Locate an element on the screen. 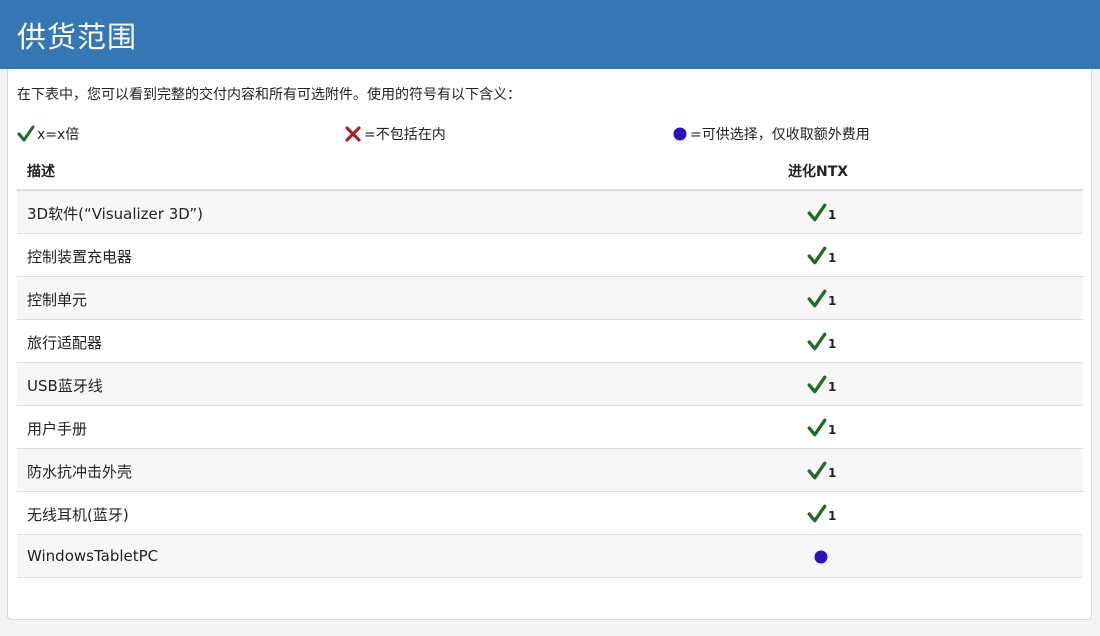 This screenshot has width=1100, height=636. row-label: 用户手册 is located at coordinates (57, 429).